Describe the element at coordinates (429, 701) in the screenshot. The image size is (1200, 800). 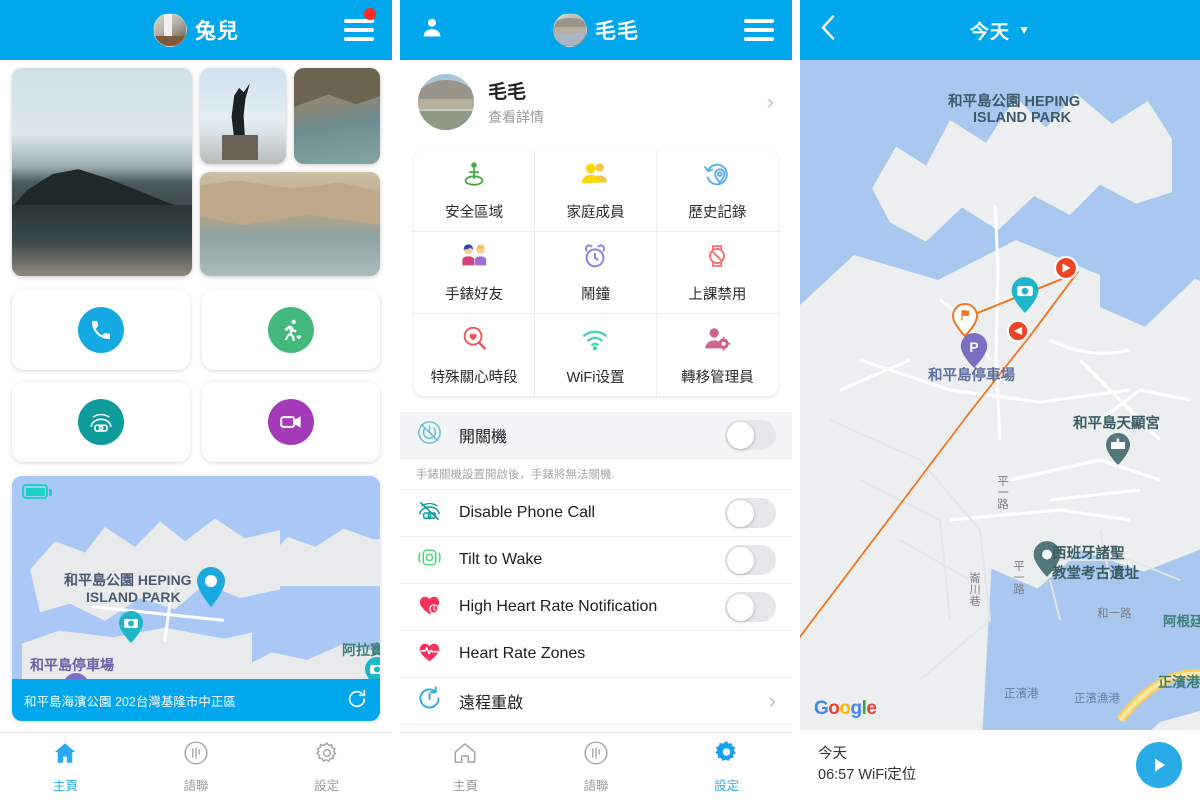
I see `restart-icon` at that location.